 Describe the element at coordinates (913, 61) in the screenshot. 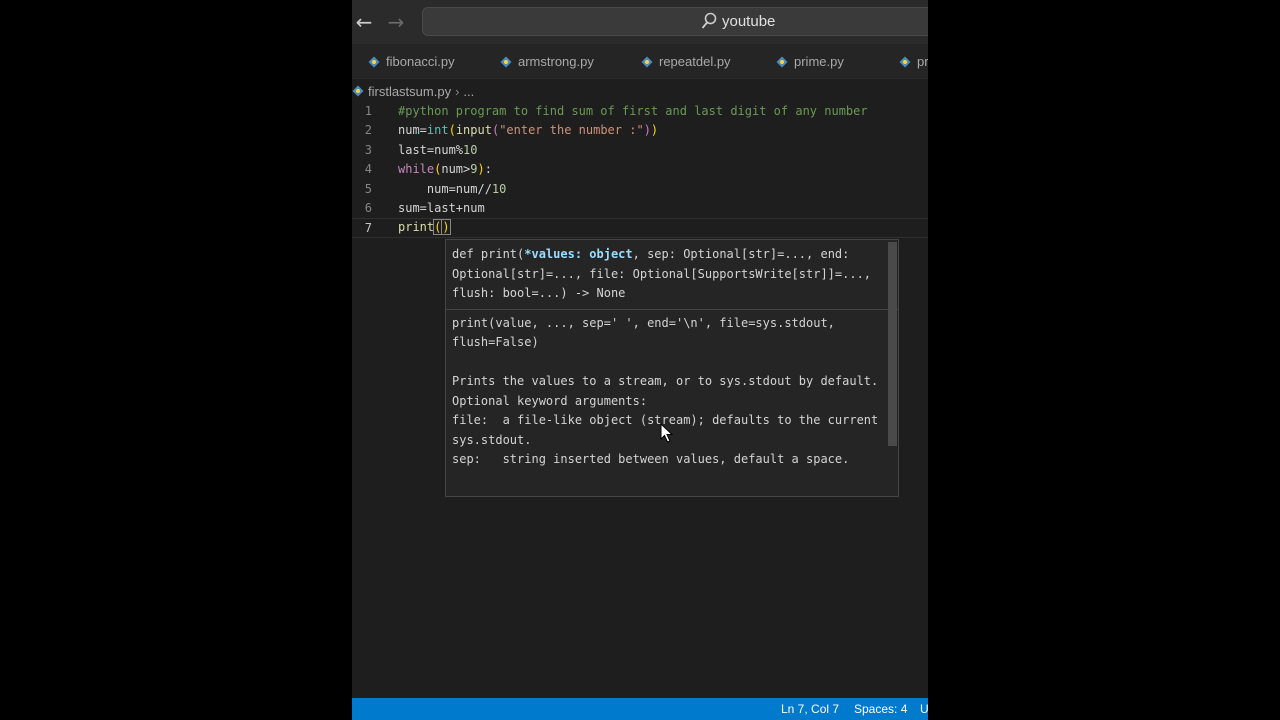

I see `tab-partial: pr` at that location.